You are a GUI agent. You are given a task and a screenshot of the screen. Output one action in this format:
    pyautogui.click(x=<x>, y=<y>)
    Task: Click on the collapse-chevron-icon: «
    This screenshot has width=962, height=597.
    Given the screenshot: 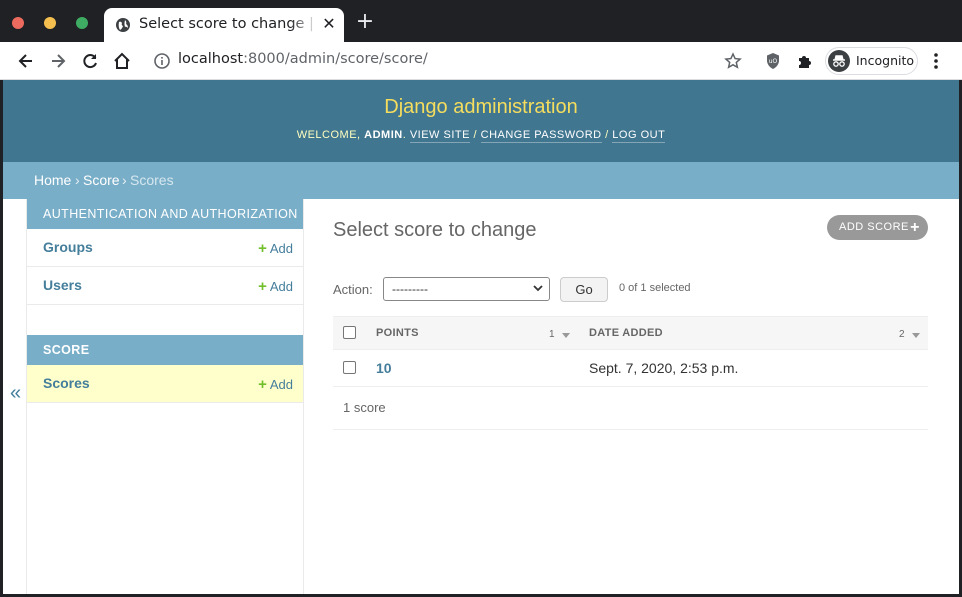 What is the action you would take?
    pyautogui.click(x=16, y=393)
    